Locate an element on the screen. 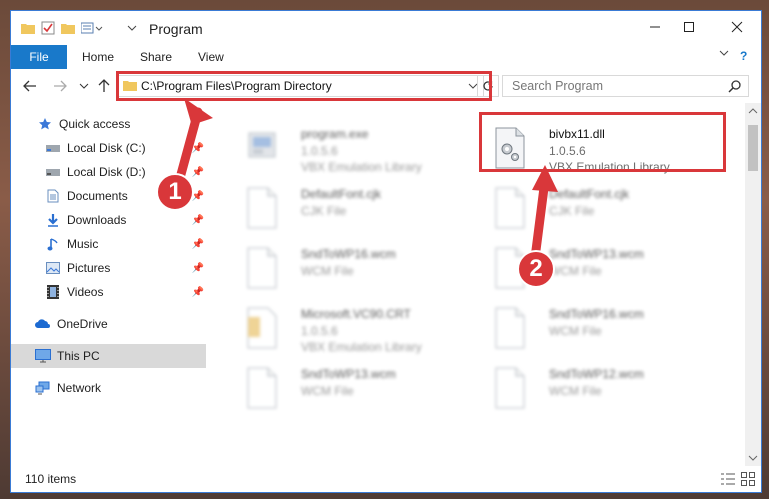 This screenshot has height=499, width=769. sidebar-item-quick-access: Quick access is located at coordinates (108, 124).